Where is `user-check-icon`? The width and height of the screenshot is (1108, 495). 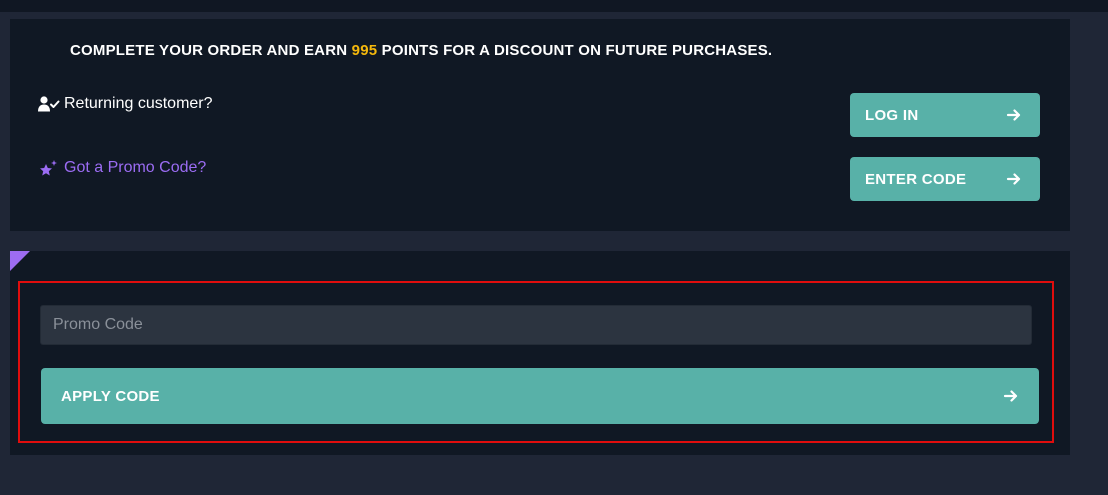
user-check-icon is located at coordinates (49, 104).